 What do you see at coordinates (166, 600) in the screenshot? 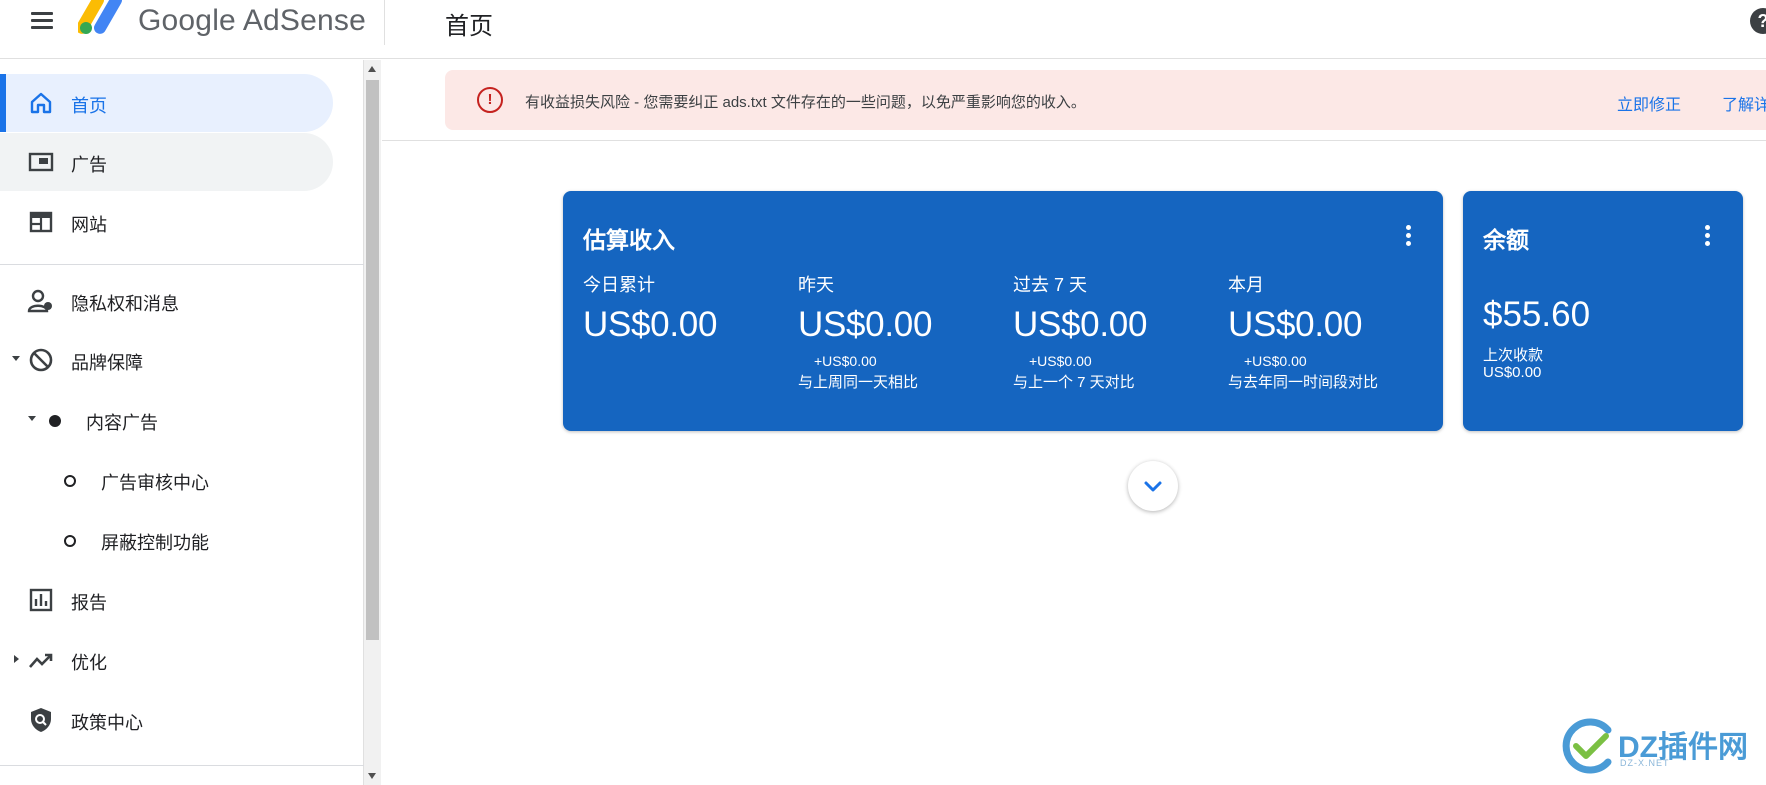
I see `sidebar-item-reports: 报告` at bounding box center [166, 600].